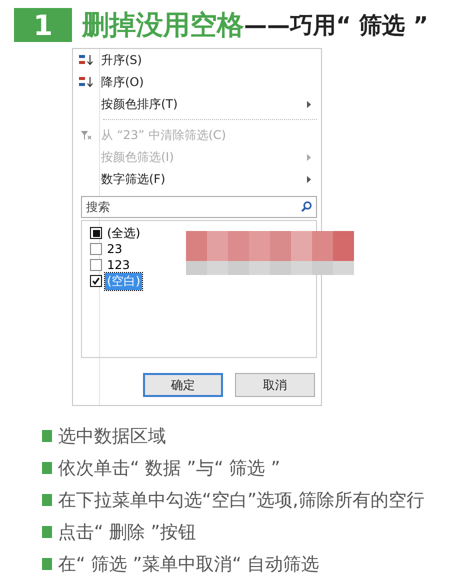 The height and width of the screenshot is (584, 473). Describe the element at coordinates (86, 82) in the screenshot. I see `sort-descending-icon` at that location.